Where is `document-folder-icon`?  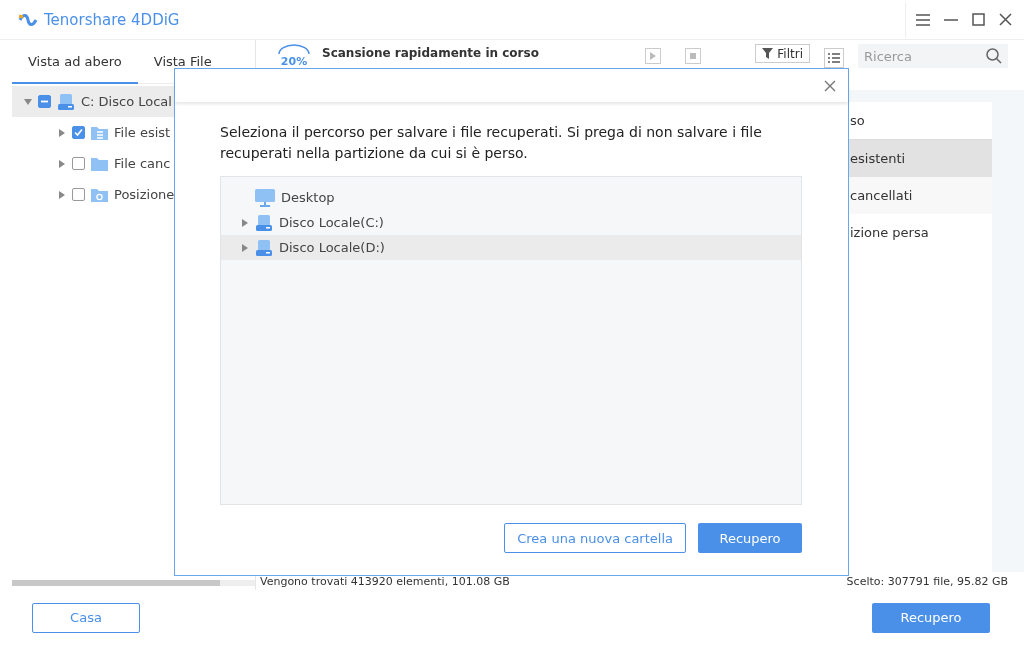 document-folder-icon is located at coordinates (99, 132).